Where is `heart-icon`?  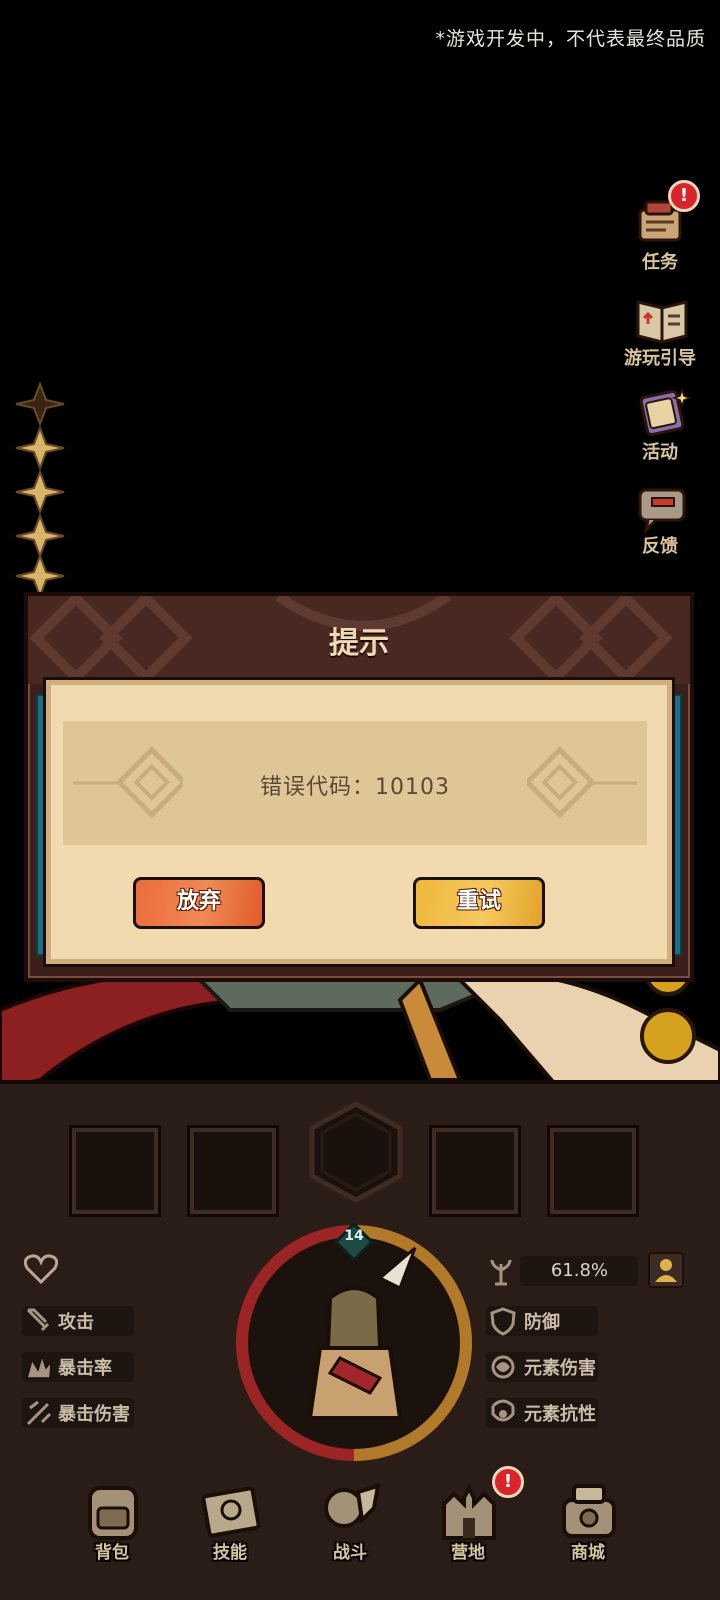
heart-icon is located at coordinates (41, 1269).